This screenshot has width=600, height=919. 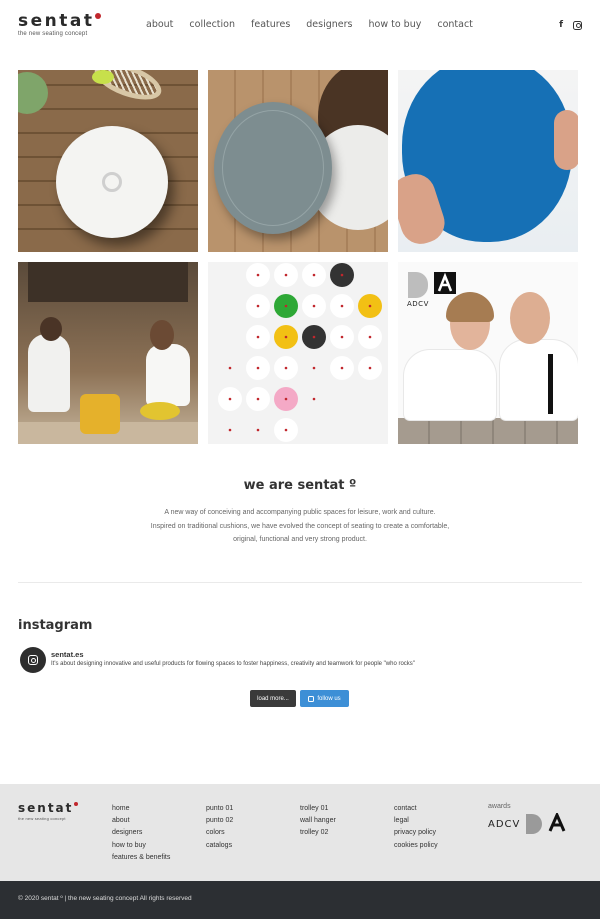 What do you see at coordinates (318, 833) in the screenshot?
I see `footer-link-trolley-02: trolley 02` at bounding box center [318, 833].